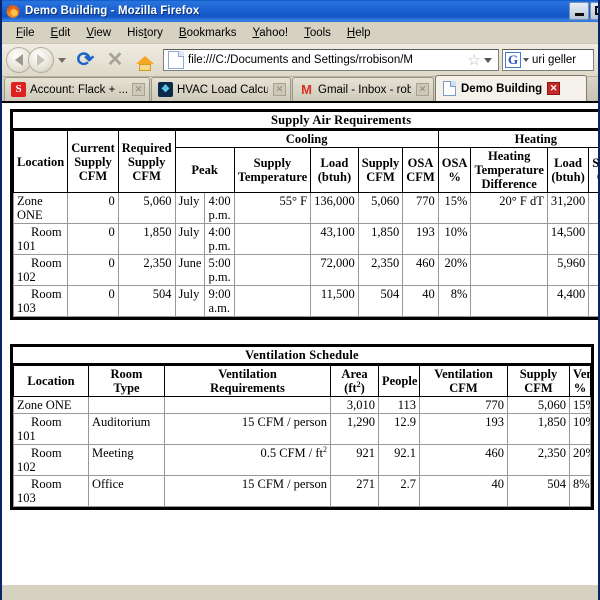 This screenshot has height=600, width=600. What do you see at coordinates (272, 239) in the screenshot?
I see `cell-supply-temperature` at bounding box center [272, 239].